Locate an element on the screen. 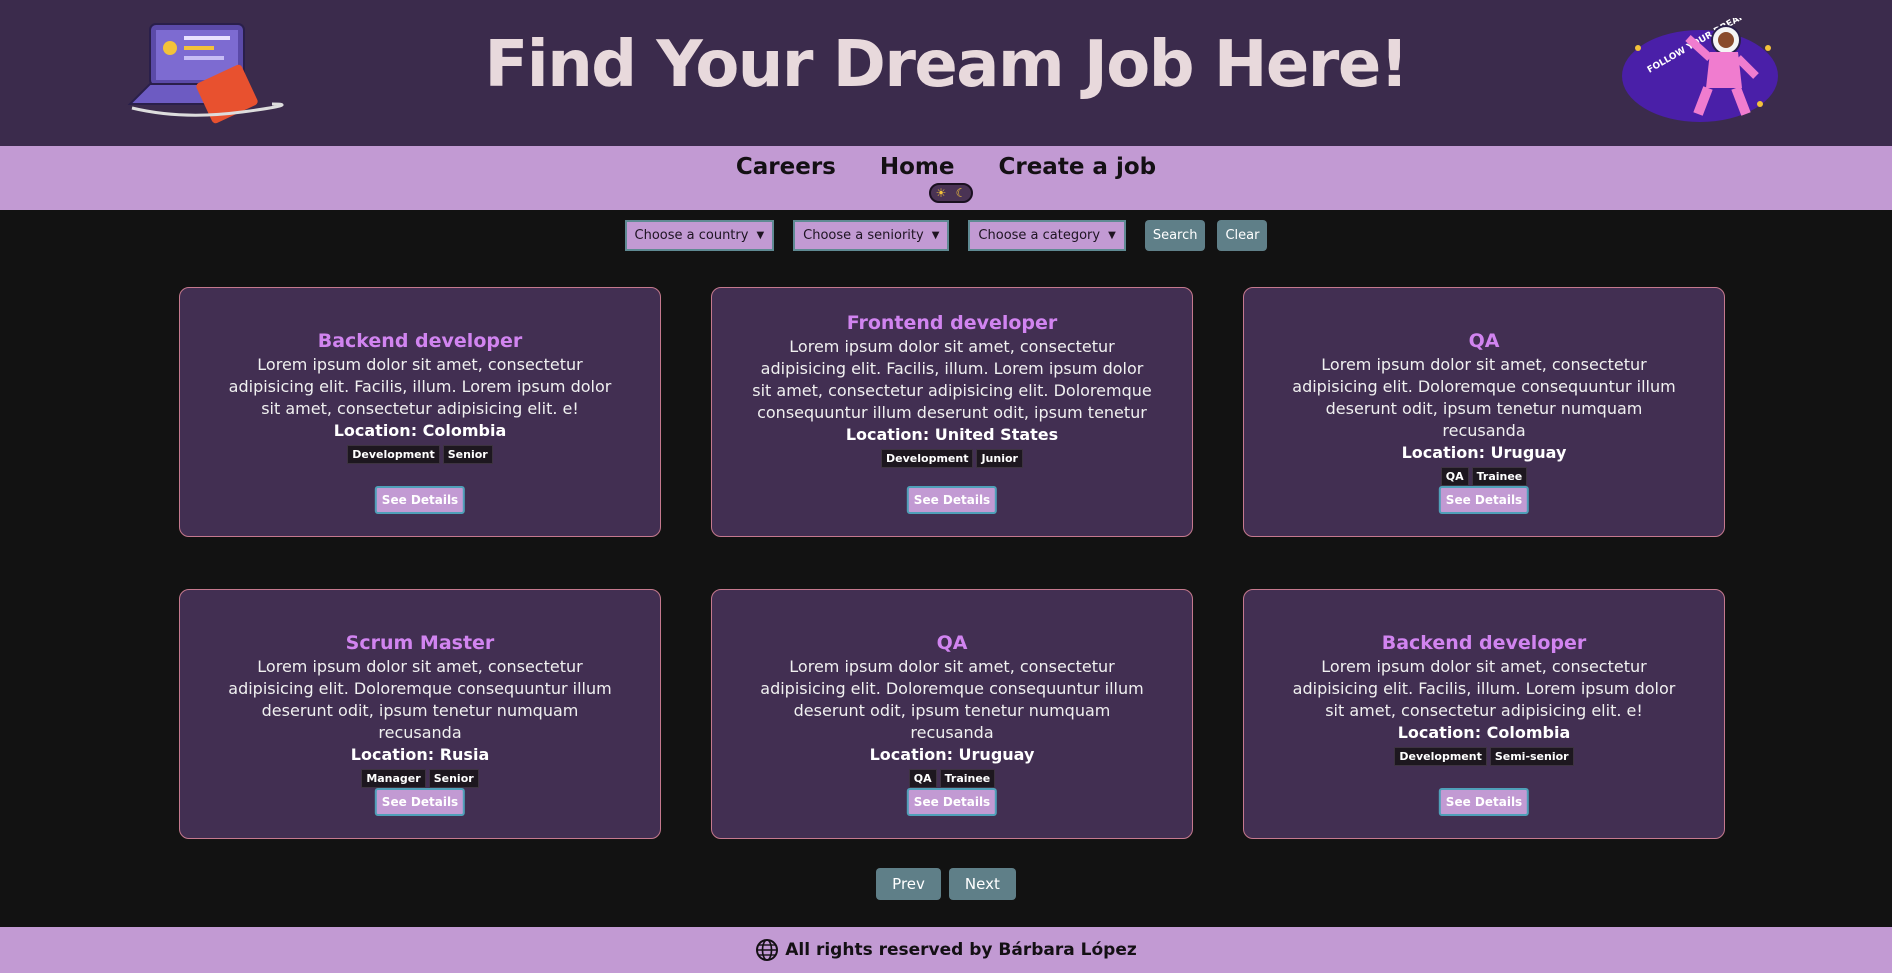 The width and height of the screenshot is (1892, 973). job-title: Scrum Master is located at coordinates (420, 643).